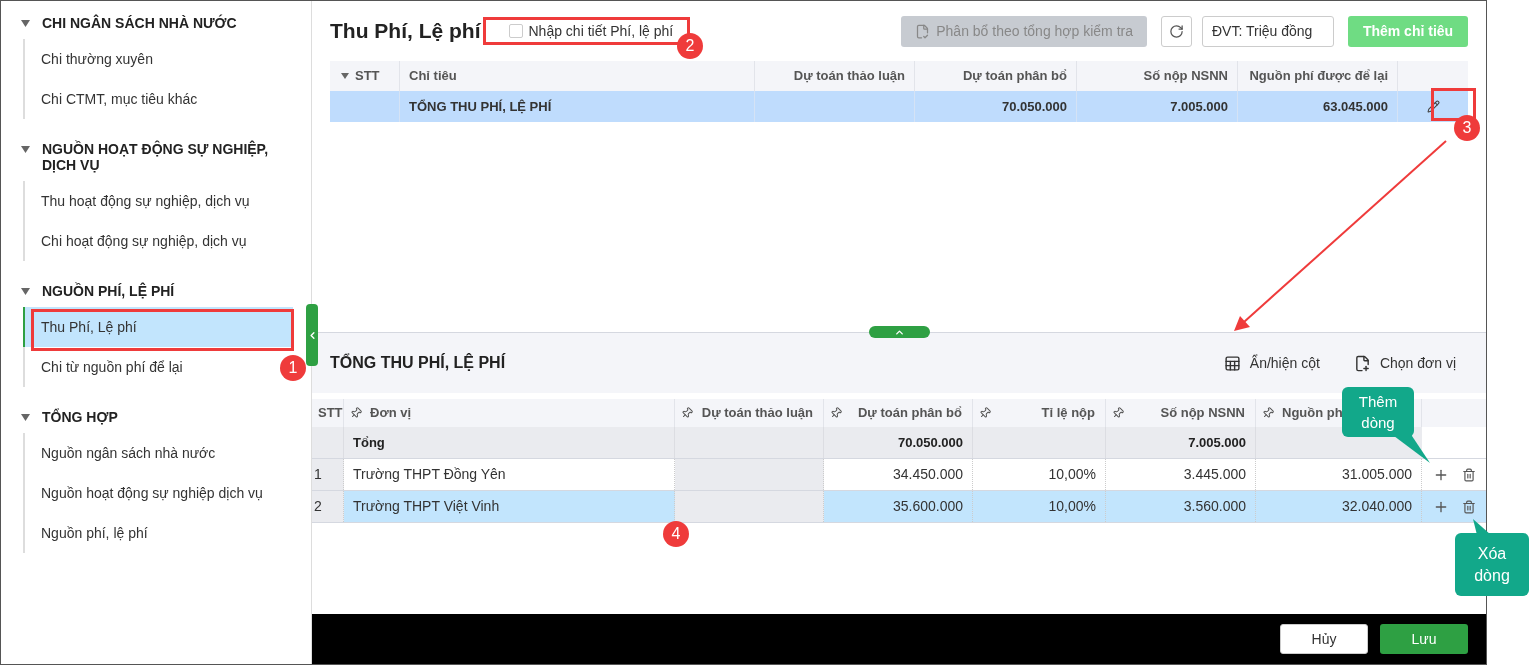  What do you see at coordinates (1324, 639) in the screenshot?
I see `cancel-button: Hủy` at bounding box center [1324, 639].